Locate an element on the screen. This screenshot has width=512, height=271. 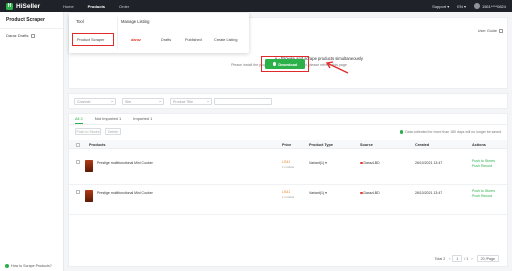
sidebar-title: Product Scraper is located at coordinates (31, 20).